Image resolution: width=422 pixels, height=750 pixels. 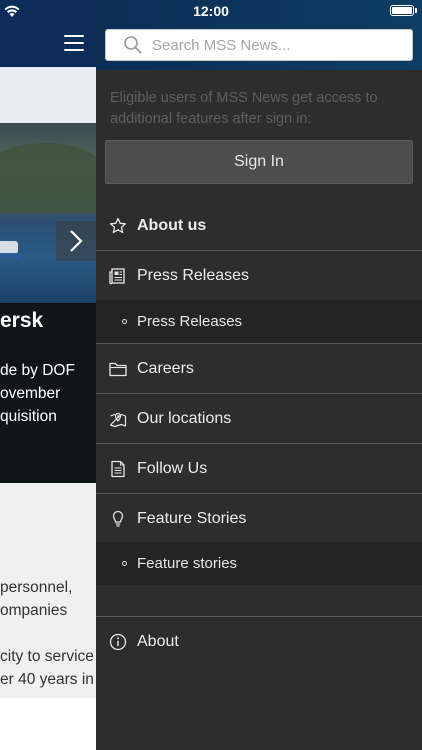 I want to click on menu-label: Our locations, so click(x=184, y=418).